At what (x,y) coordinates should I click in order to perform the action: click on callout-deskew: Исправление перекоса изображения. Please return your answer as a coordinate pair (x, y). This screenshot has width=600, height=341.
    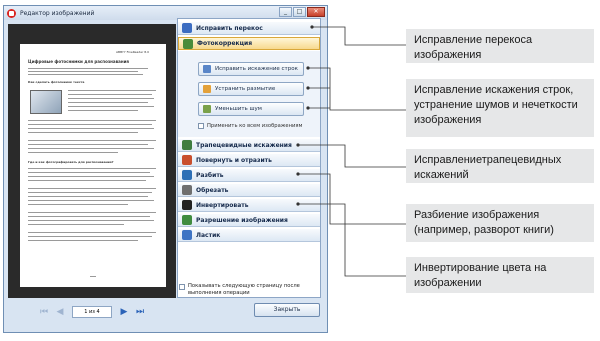
    Looking at the image, I should click on (500, 46).